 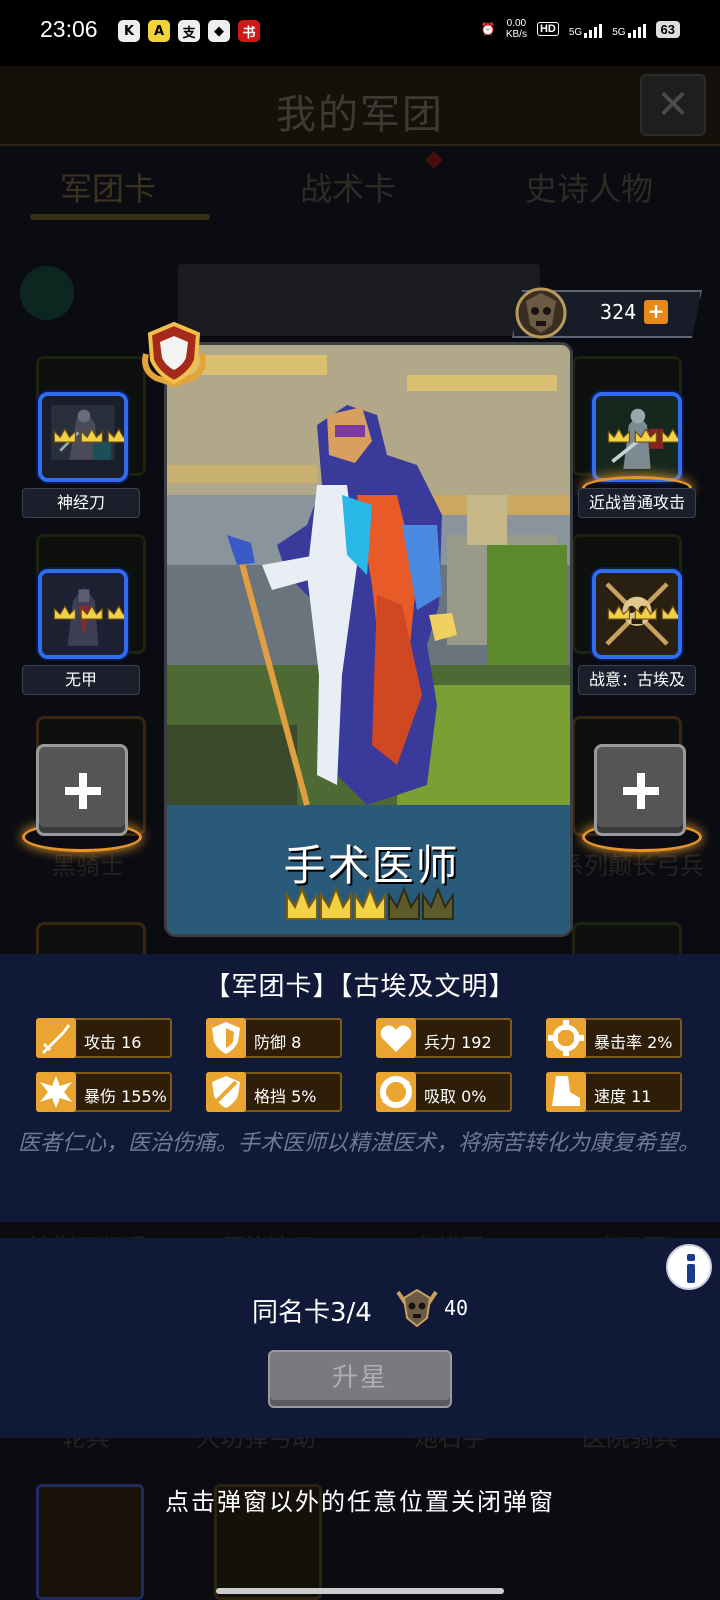 What do you see at coordinates (81, 503) in the screenshot?
I see `skill-card-label: 神经刀` at bounding box center [81, 503].